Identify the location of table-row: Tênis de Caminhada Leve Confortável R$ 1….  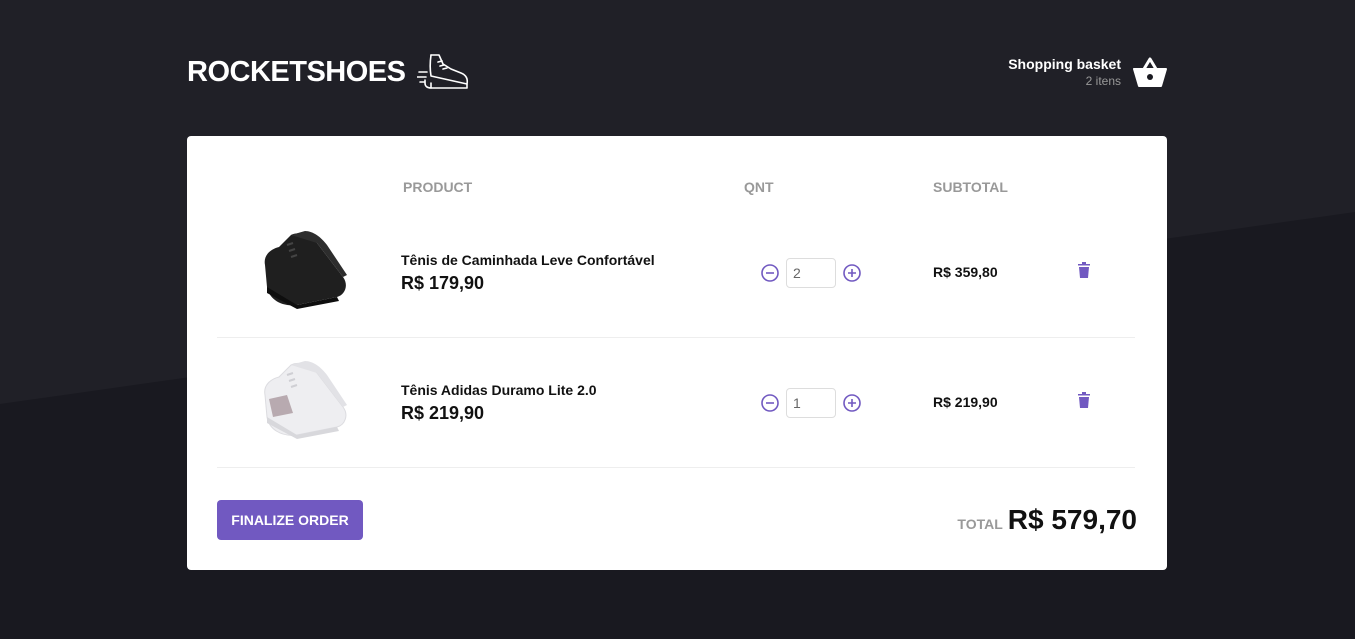
(676, 273).